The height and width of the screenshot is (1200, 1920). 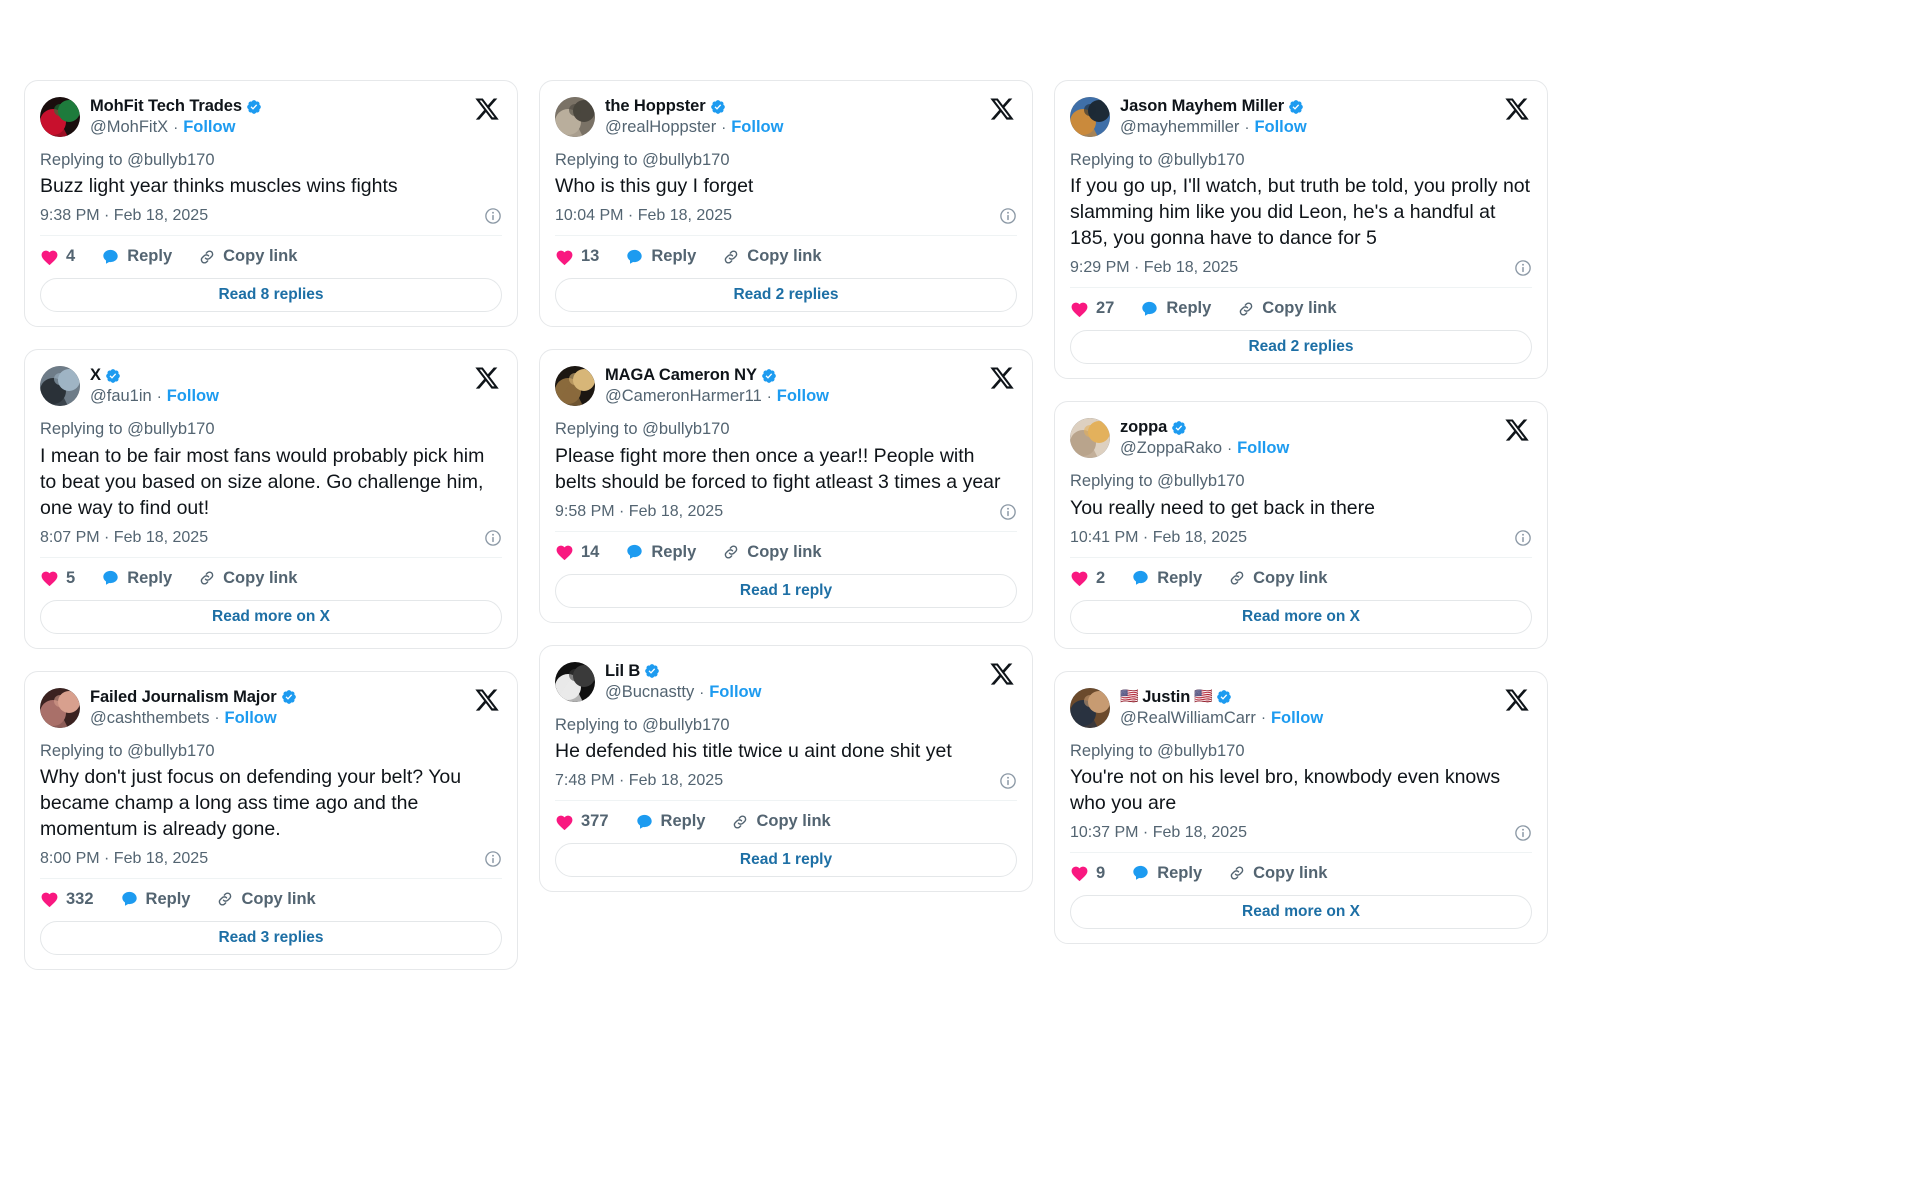 I want to click on like-action: 5, so click(x=57, y=578).